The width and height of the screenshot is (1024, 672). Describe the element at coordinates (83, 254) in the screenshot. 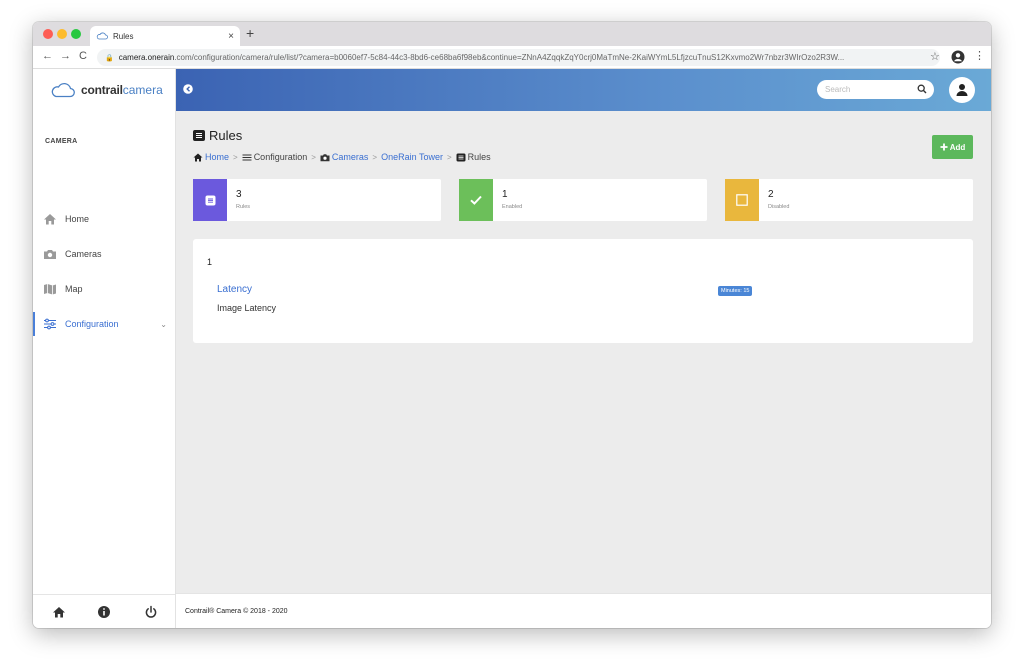

I see `sidebar-item-label: Cameras` at that location.